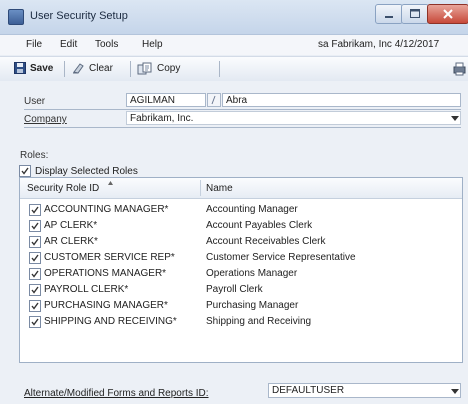 This screenshot has width=468, height=404. What do you see at coordinates (389, 17) in the screenshot?
I see `minimize-icon` at bounding box center [389, 17].